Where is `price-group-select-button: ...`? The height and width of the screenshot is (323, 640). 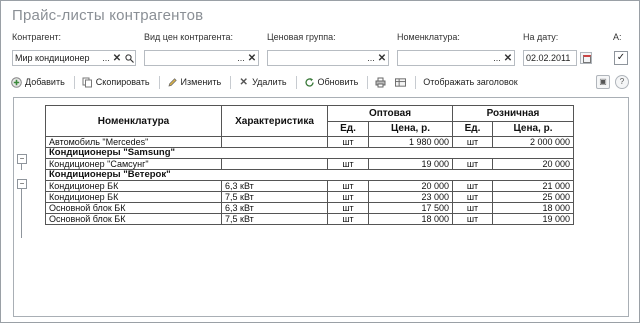 price-group-select-button: ... is located at coordinates (371, 58).